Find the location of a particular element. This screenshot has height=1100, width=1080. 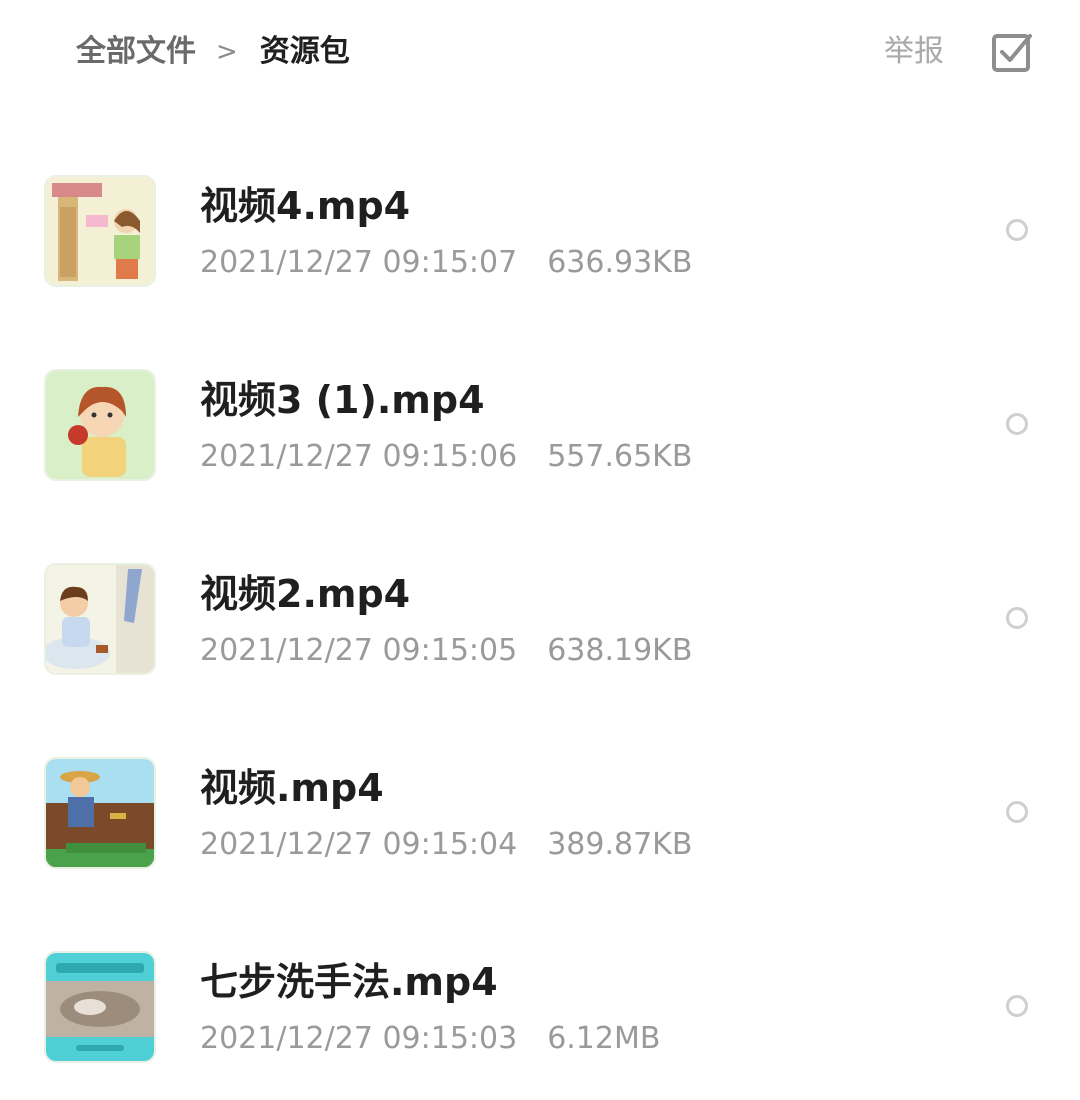

file-name: 视频4.mp4 is located at coordinates (305, 206).